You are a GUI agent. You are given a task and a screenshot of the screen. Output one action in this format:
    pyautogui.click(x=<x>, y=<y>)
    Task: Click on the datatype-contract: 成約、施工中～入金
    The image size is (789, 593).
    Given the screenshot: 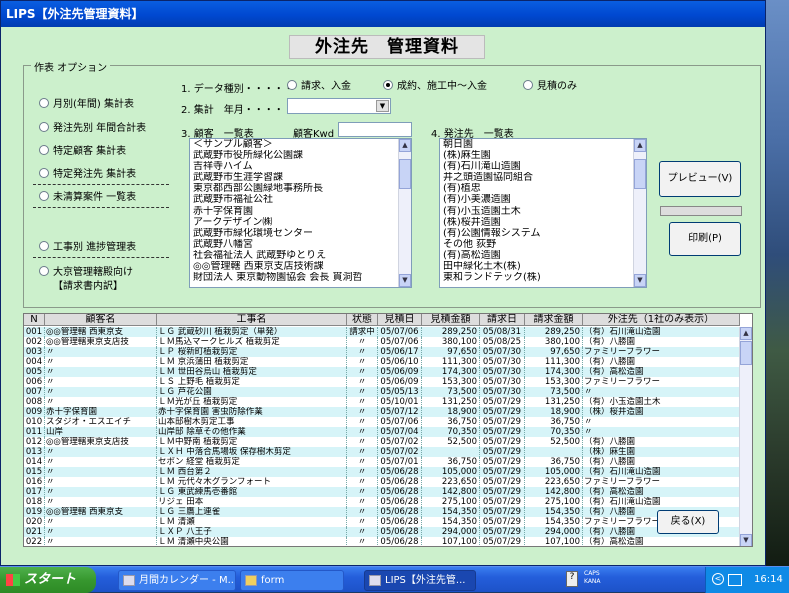 What is the action you would take?
    pyautogui.click(x=435, y=86)
    